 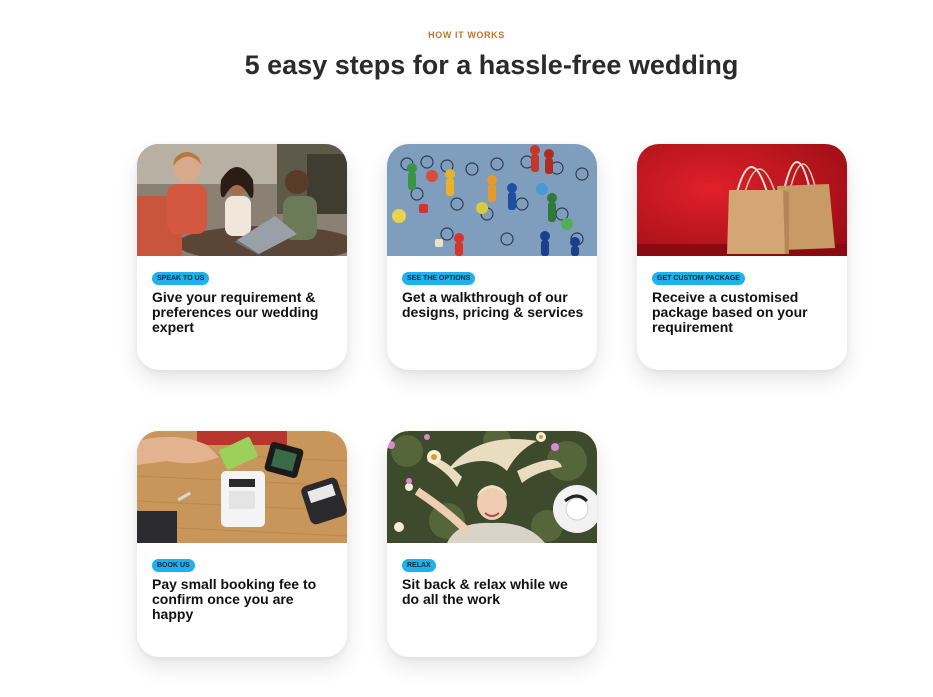 I want to click on step-badge: SPEAK TO US, so click(x=181, y=278).